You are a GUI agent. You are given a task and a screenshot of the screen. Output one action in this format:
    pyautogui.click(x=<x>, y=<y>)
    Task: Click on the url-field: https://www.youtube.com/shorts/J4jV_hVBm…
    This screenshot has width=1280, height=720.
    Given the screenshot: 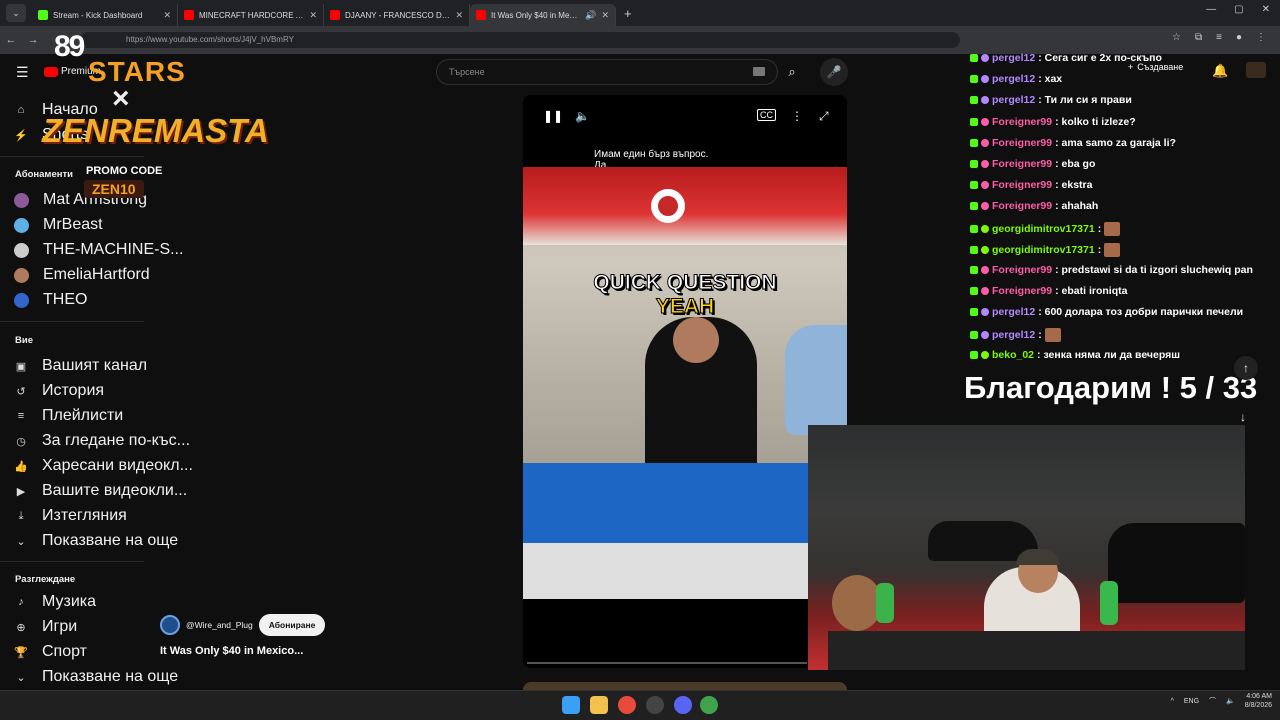 What is the action you would take?
    pyautogui.click(x=520, y=40)
    